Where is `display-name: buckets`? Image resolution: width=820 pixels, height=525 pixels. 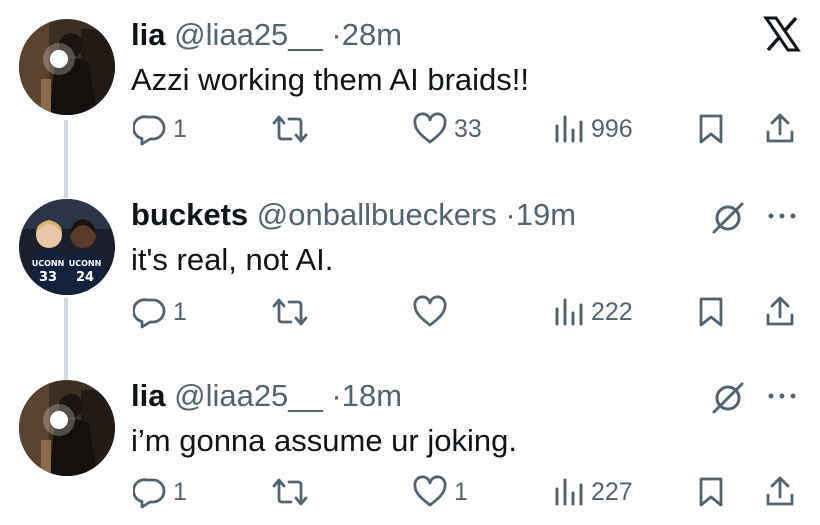 display-name: buckets is located at coordinates (189, 214).